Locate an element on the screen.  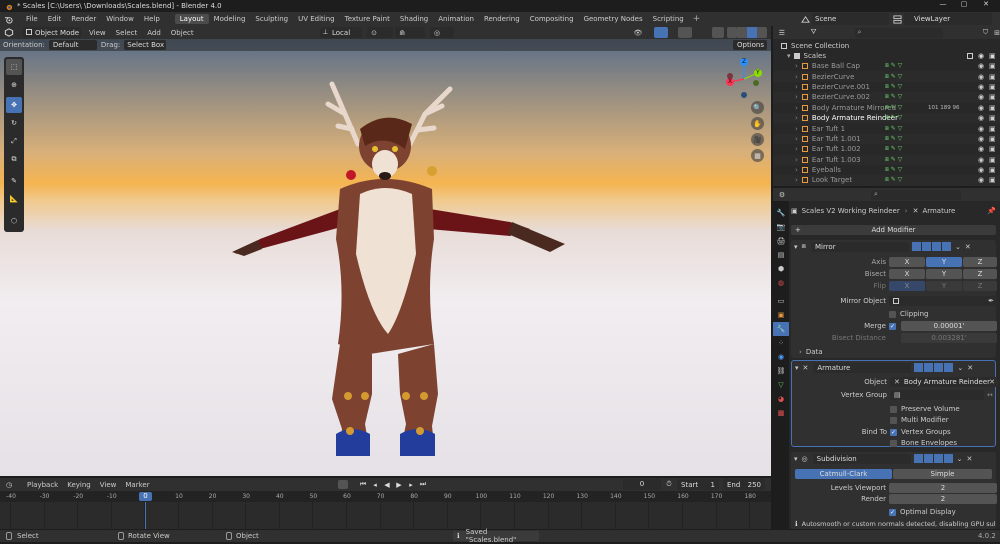
shading-solid-button is located at coordinates (742, 32).